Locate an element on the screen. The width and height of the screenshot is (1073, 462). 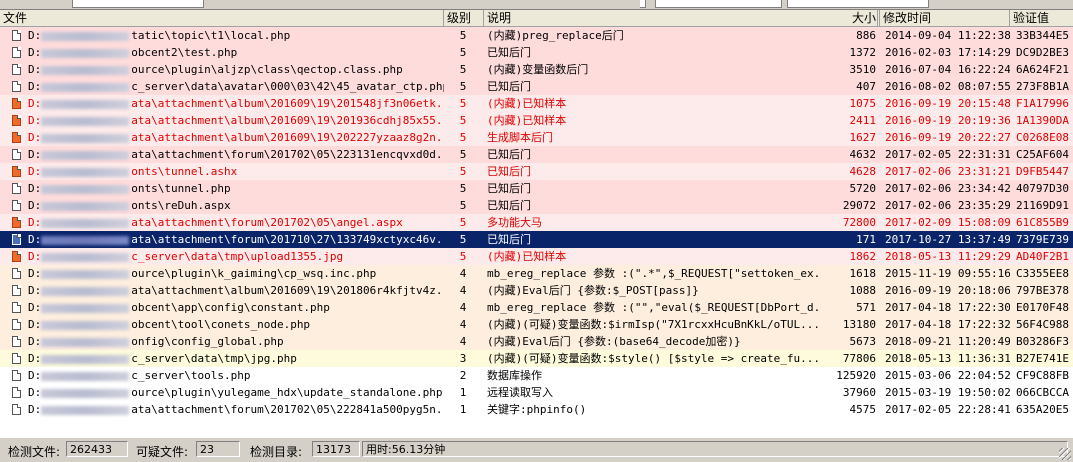
cell-modified-time: 2015-03-19 19:50:02 is located at coordinates (947, 392).